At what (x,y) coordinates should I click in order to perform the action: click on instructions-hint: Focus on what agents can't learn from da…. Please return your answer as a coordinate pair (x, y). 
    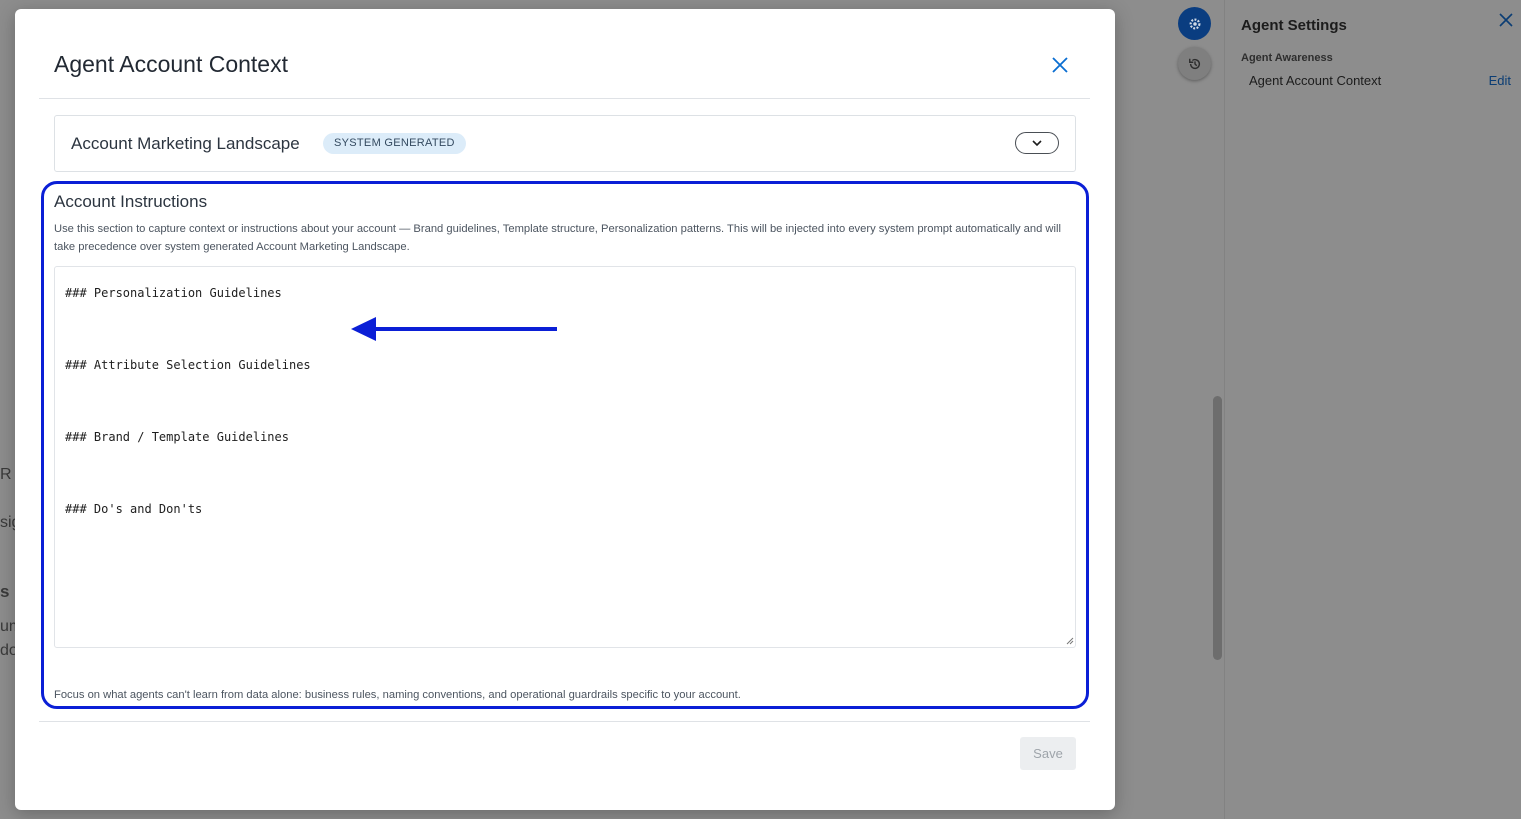
    Looking at the image, I should click on (397, 695).